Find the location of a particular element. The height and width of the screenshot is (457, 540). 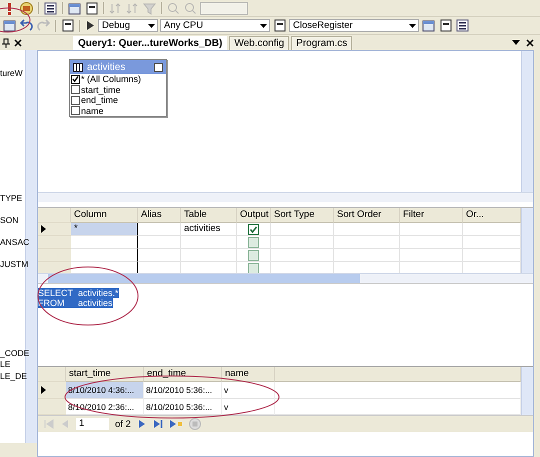

column-header: start_time is located at coordinates (105, 374).